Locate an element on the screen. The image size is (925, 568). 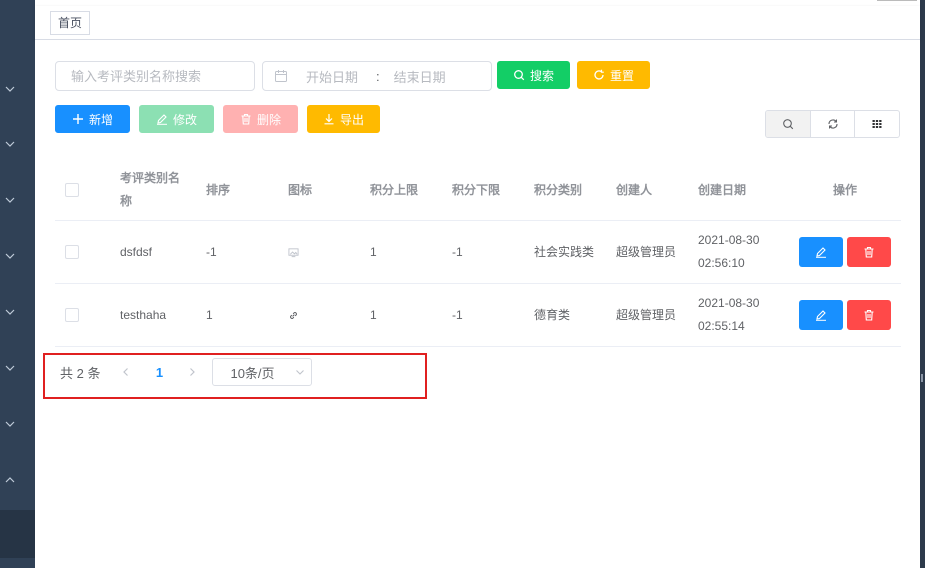
header-actions: 操作 is located at coordinates (844, 189).